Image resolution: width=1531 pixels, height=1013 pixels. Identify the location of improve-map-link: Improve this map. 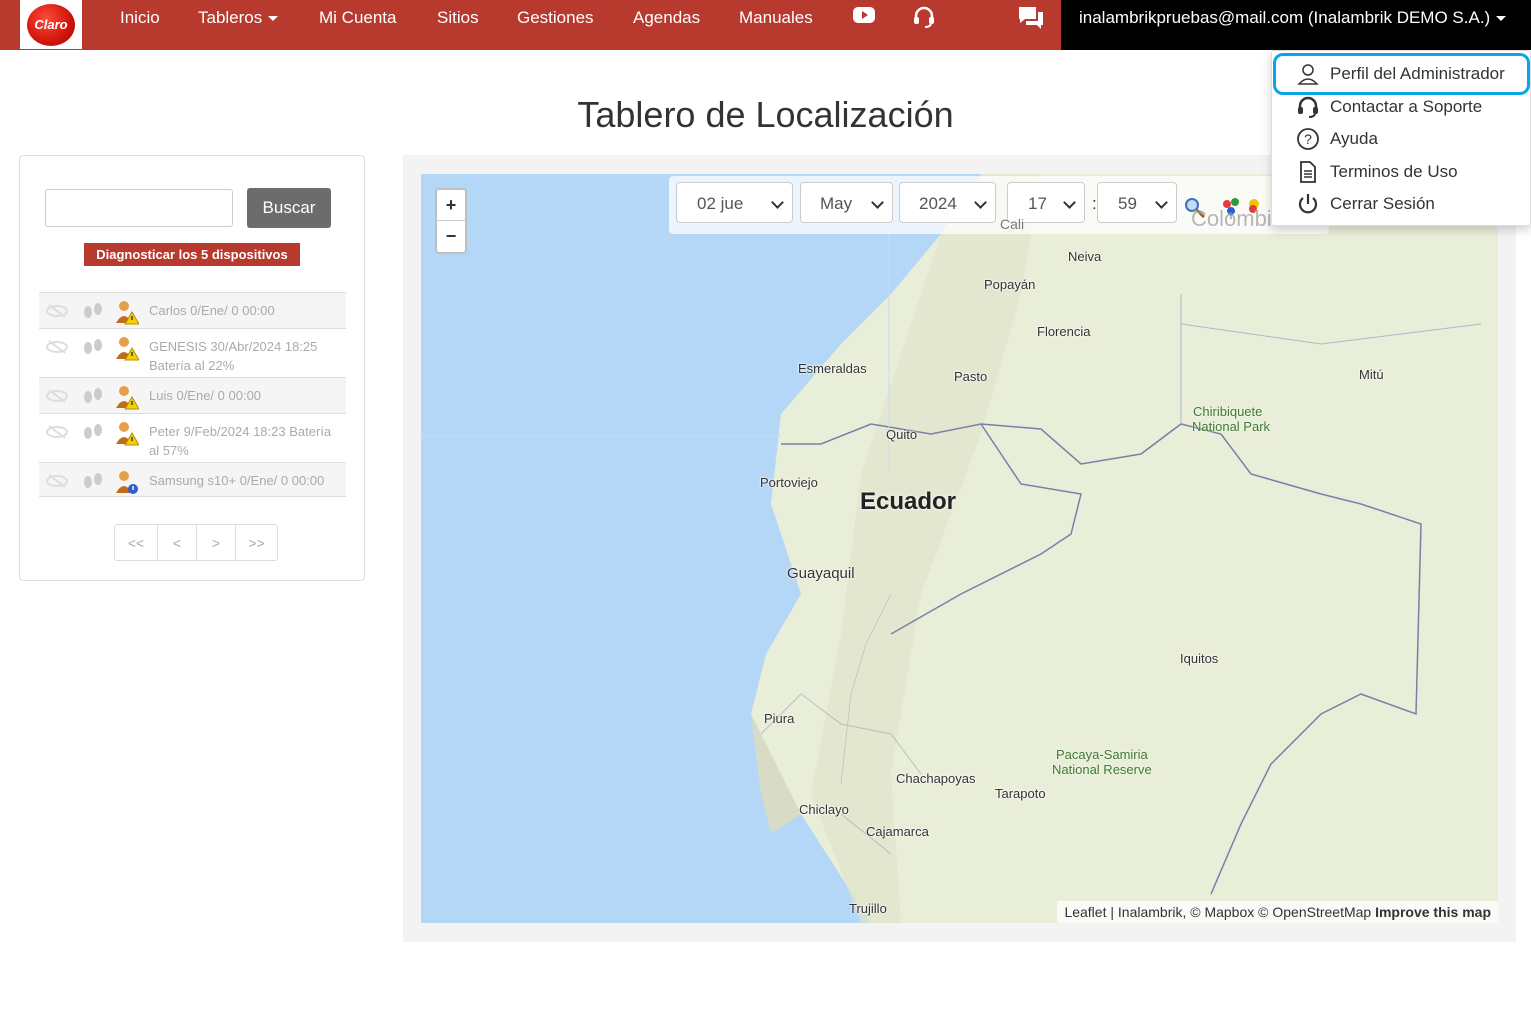
(1433, 912).